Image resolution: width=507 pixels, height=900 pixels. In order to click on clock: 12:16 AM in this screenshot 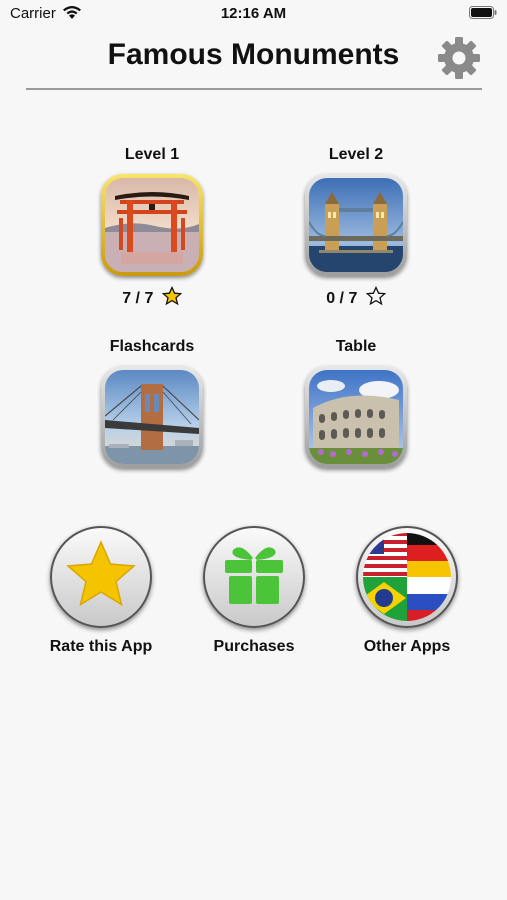, I will do `click(253, 13)`.